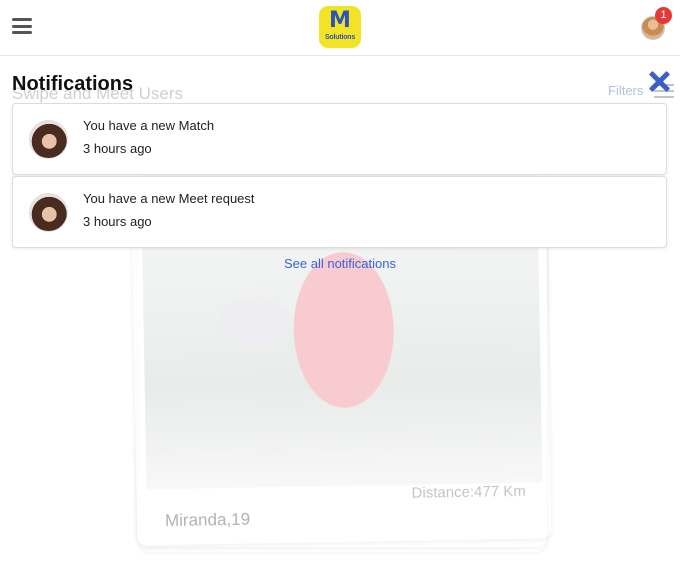 This screenshot has height=569, width=680. I want to click on see-all-notifications-link: See all notifications, so click(340, 263).